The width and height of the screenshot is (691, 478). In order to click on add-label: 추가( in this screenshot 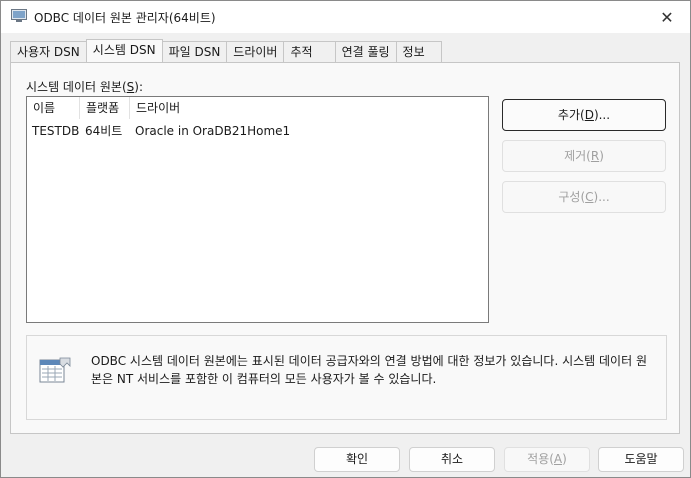, I will do `click(571, 115)`.